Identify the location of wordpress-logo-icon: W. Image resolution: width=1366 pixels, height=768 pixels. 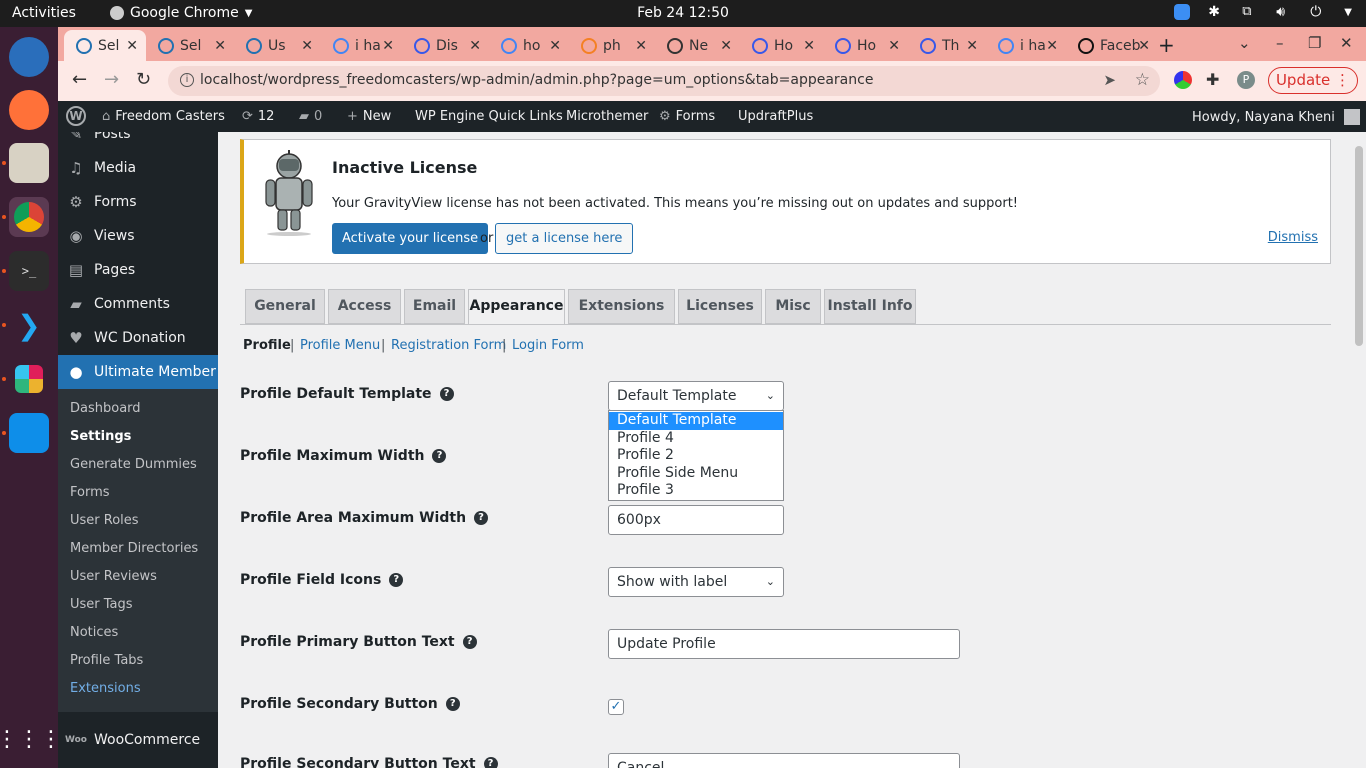
(76, 116).